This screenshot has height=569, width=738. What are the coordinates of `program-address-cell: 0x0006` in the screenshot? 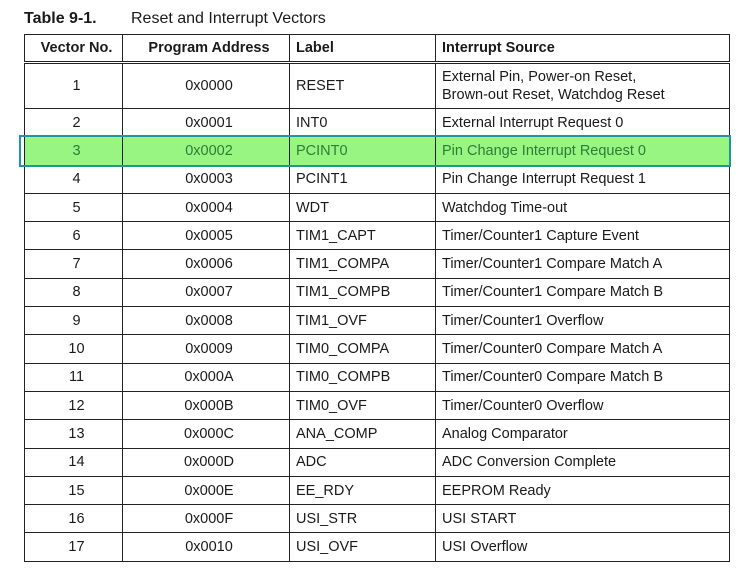 It's located at (206, 264).